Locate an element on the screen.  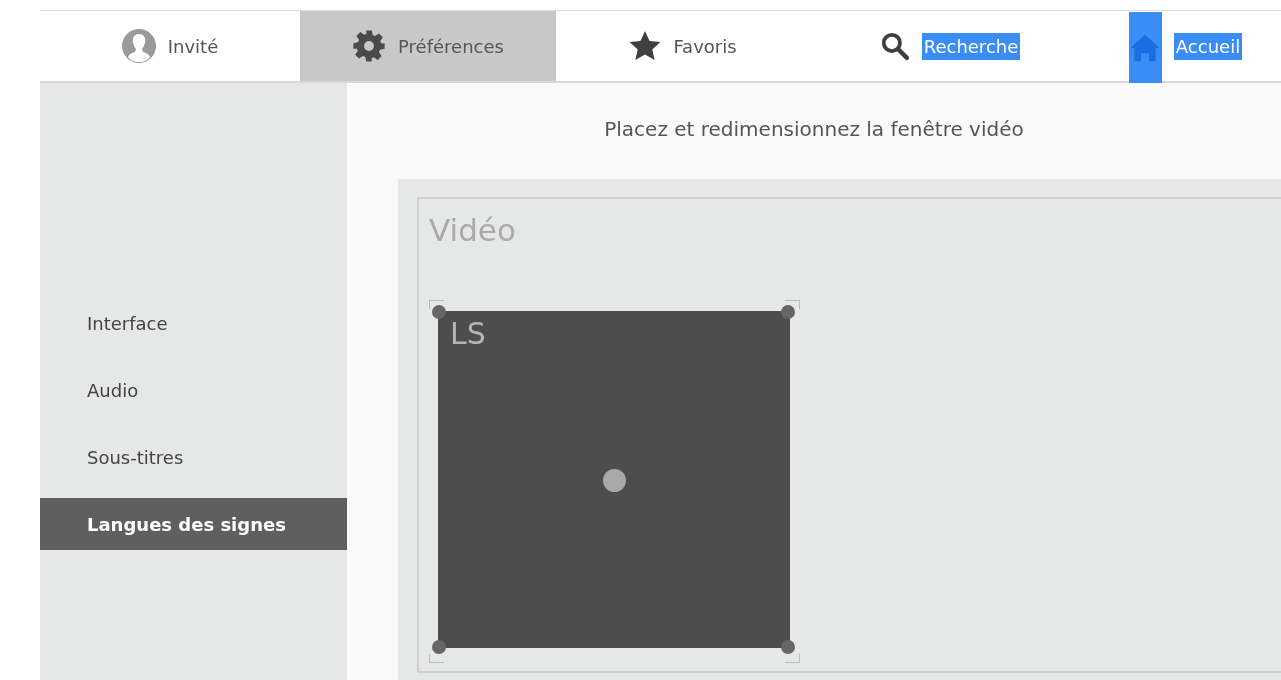
page-title: Placez et redimensionnez la fenêtre vidéo is located at coordinates (814, 129).